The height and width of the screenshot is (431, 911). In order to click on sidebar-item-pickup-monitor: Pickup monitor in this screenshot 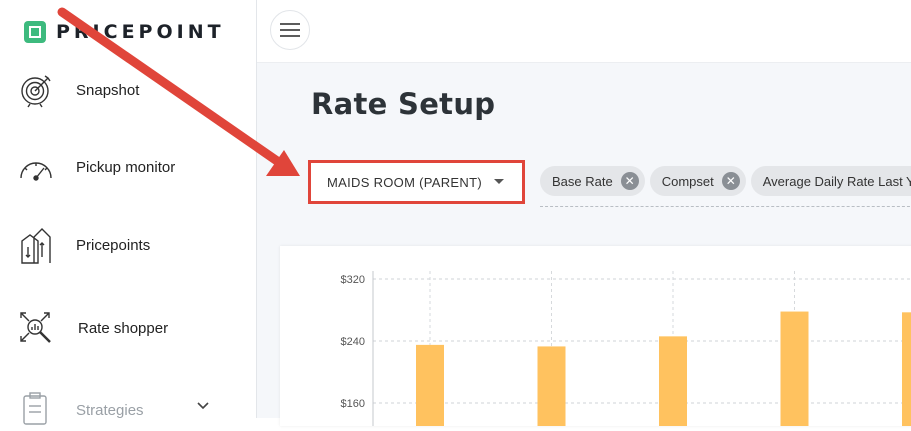, I will do `click(95, 167)`.